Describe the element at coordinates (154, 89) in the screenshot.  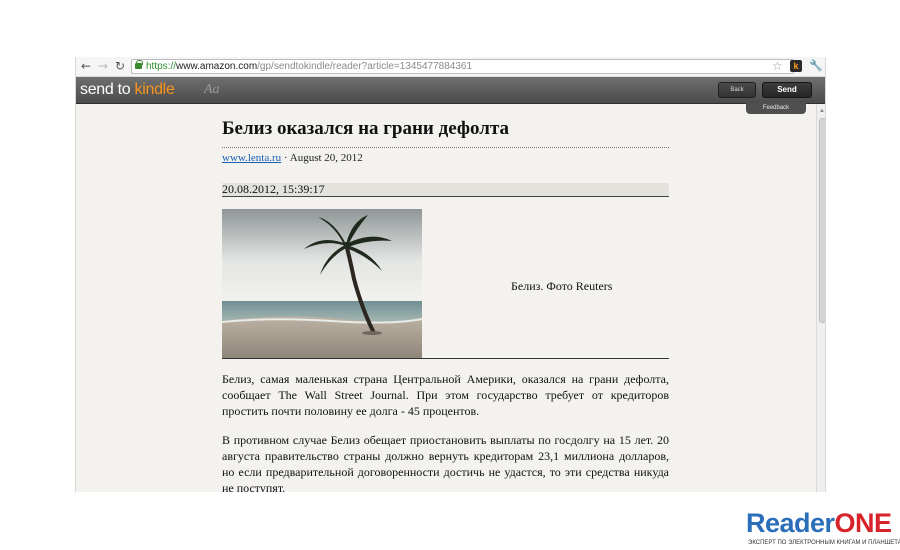
I see `logo-text-kindle: kindle` at that location.